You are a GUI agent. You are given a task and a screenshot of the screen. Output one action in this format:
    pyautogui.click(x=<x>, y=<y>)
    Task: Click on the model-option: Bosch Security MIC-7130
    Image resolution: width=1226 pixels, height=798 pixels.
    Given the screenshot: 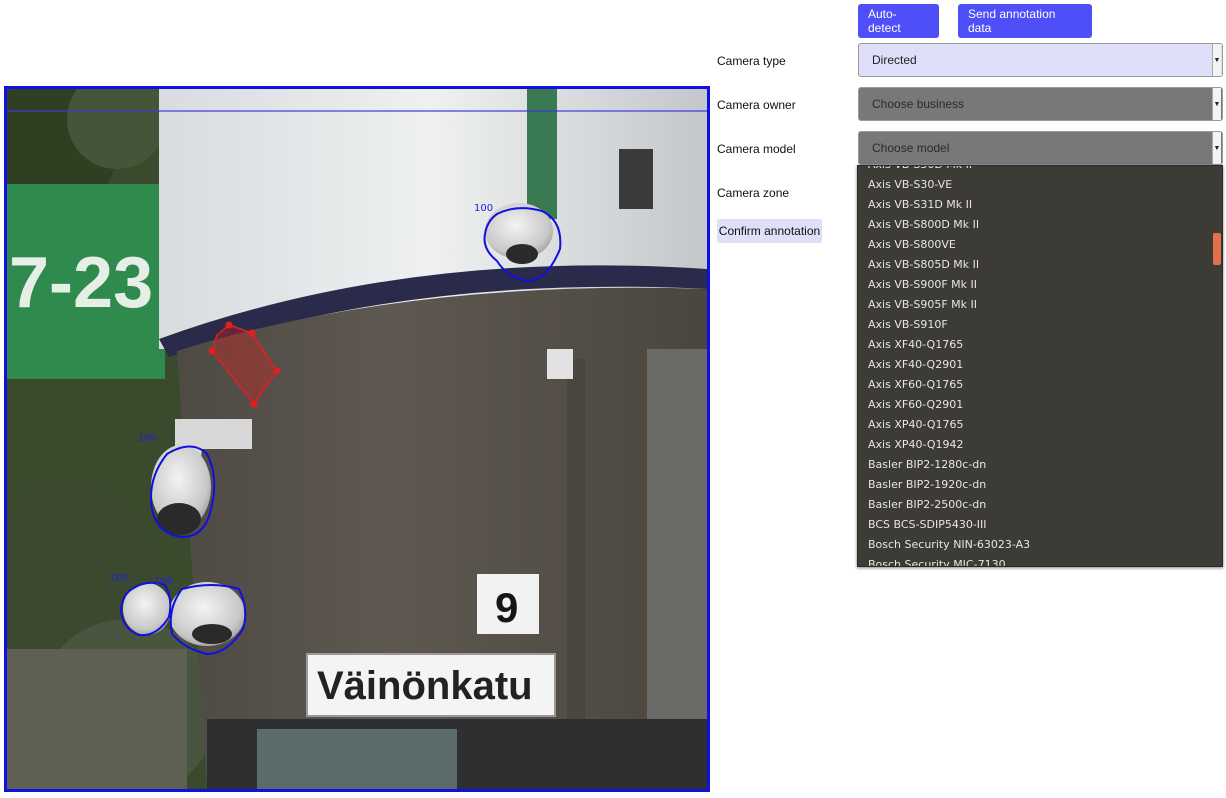 What is the action you would take?
    pyautogui.click(x=1035, y=560)
    